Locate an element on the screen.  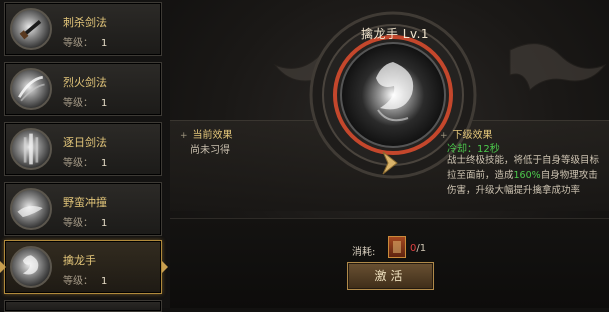
skill-item-partial is located at coordinates (83, 306).